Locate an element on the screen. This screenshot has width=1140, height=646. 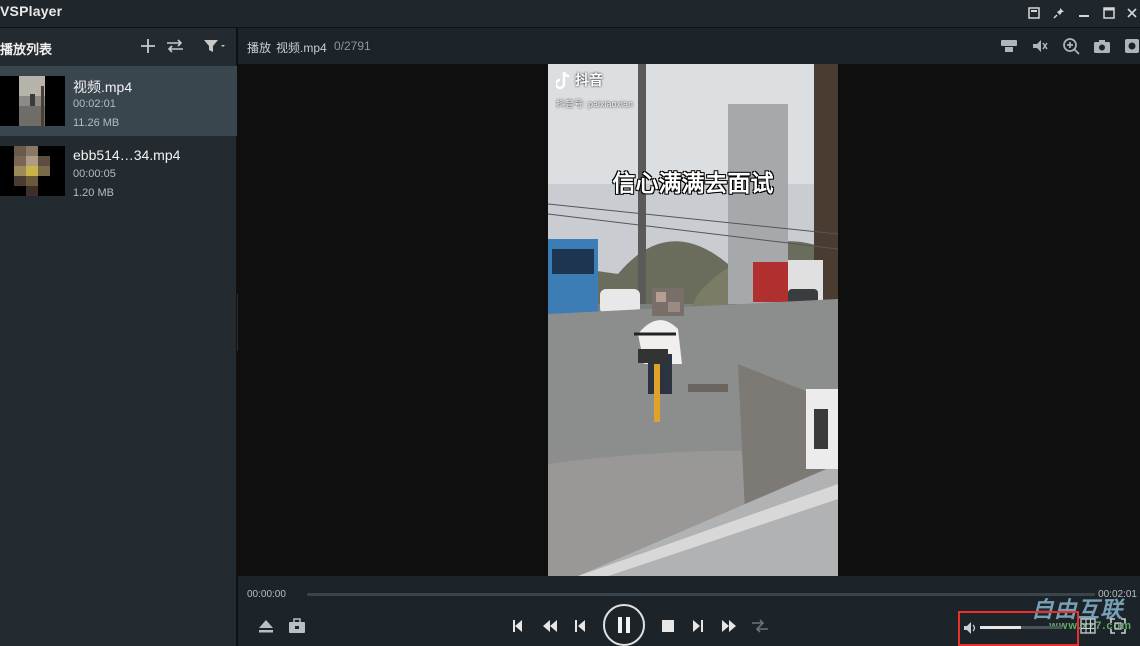
pause-button is located at coordinates (624, 625).